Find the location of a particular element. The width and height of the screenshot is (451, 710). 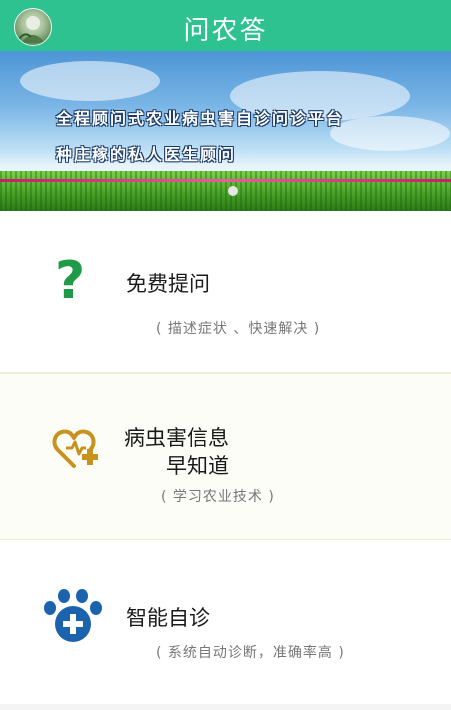

banner-tagline: 种庄稼的私人医生顾问 is located at coordinates (146, 154).